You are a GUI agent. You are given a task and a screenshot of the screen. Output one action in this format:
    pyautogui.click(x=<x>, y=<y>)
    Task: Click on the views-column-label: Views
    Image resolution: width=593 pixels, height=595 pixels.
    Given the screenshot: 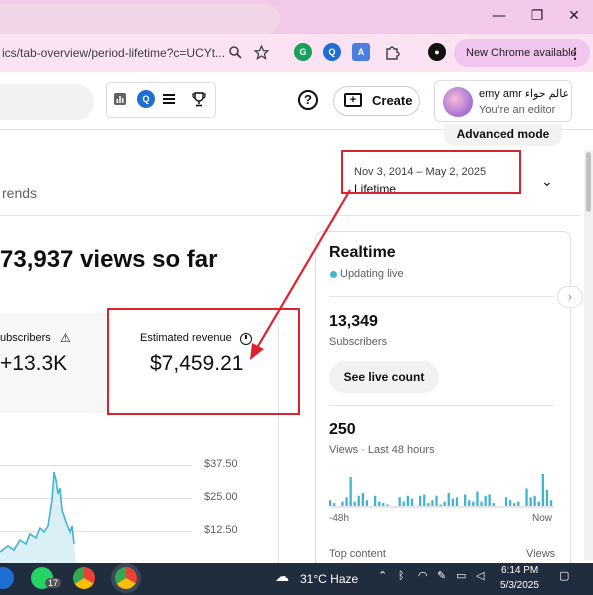 What is the action you would take?
    pyautogui.click(x=541, y=554)
    